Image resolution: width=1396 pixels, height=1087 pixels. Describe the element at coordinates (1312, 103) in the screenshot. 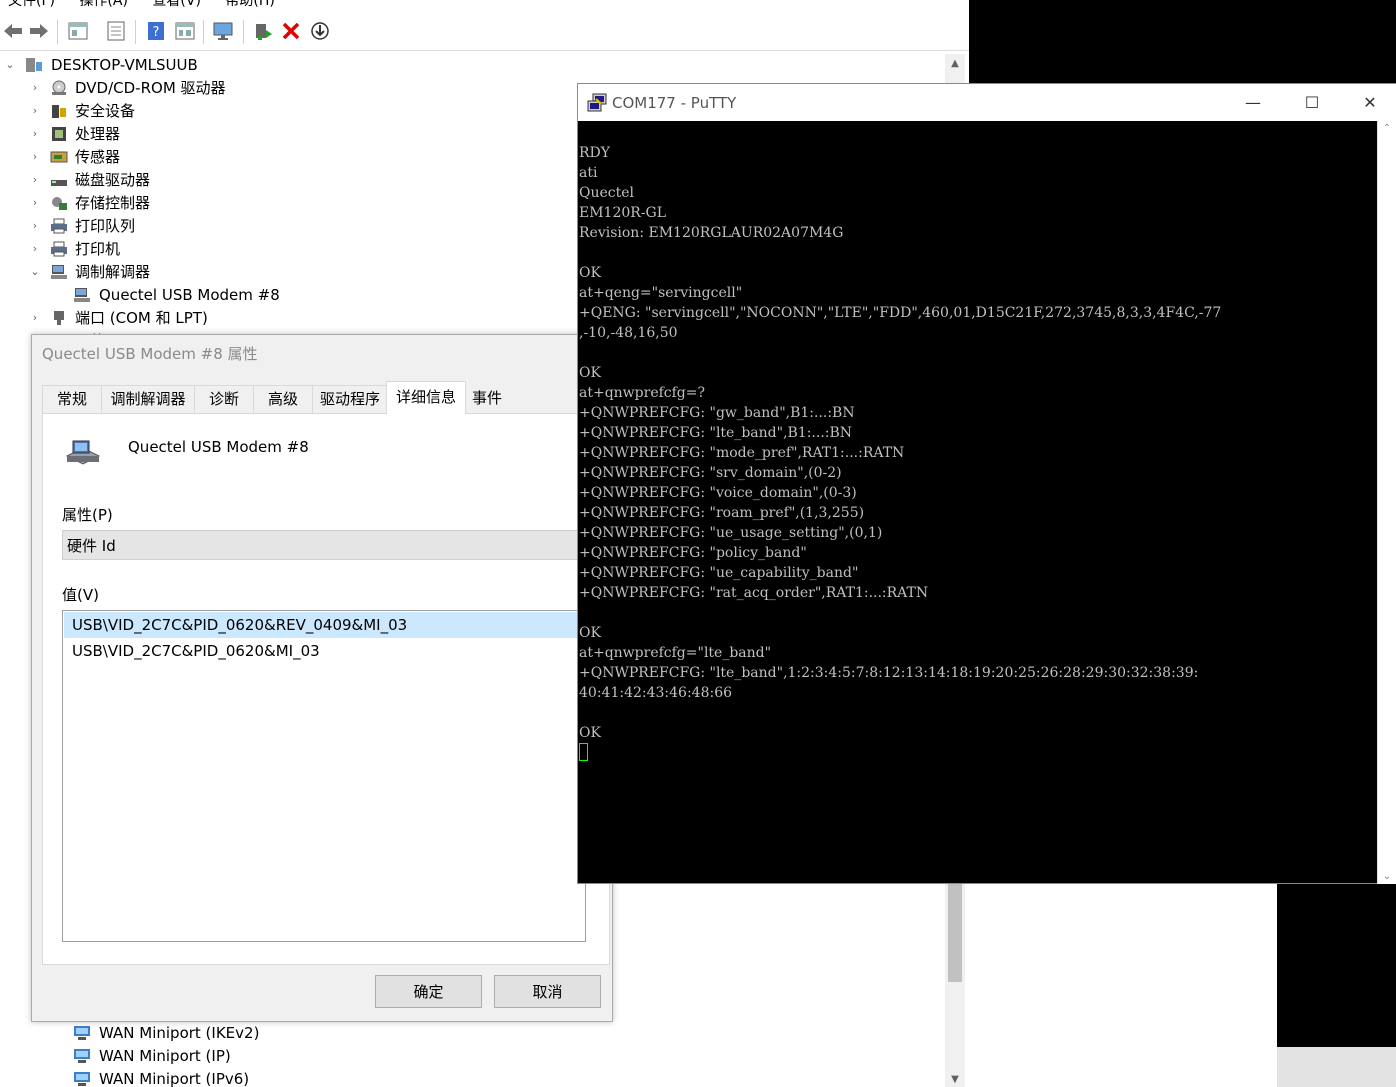

I see `maximize-icon: ☐` at that location.